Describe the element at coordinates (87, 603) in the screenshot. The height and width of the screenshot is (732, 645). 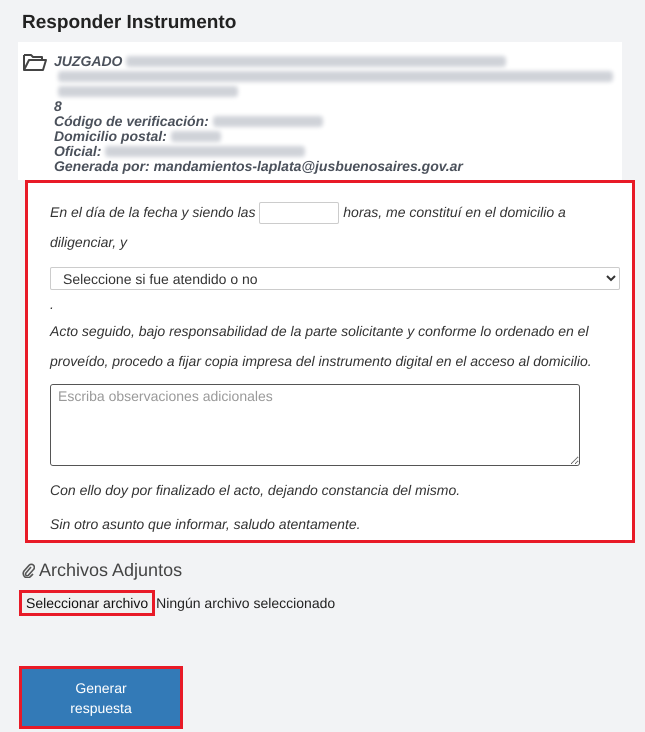
I see `select-file-button: Seleccionar archivo` at that location.